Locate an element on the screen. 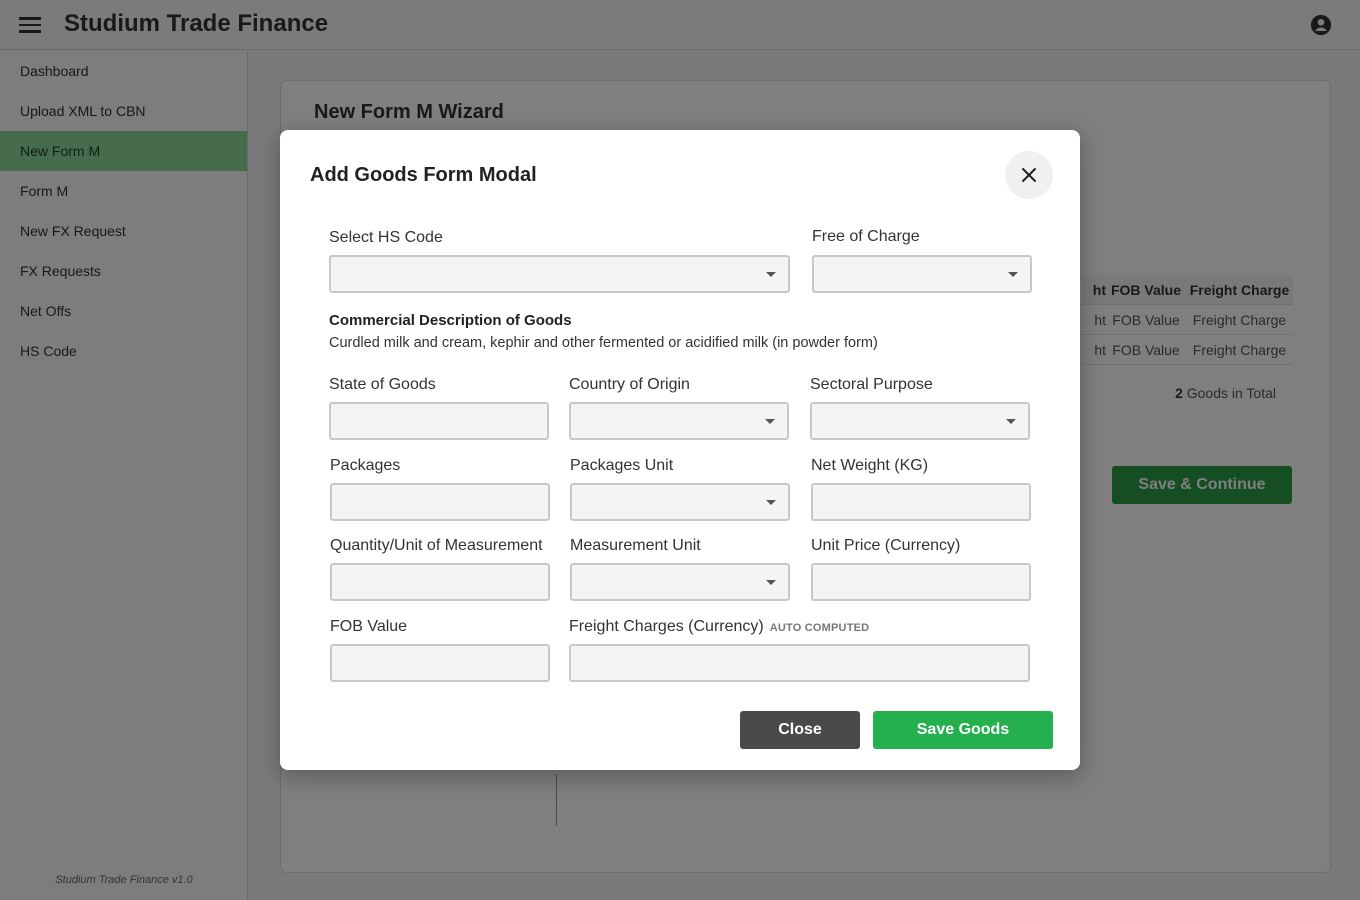 The height and width of the screenshot is (900, 1360). sectoral-purpose-select is located at coordinates (920, 421).